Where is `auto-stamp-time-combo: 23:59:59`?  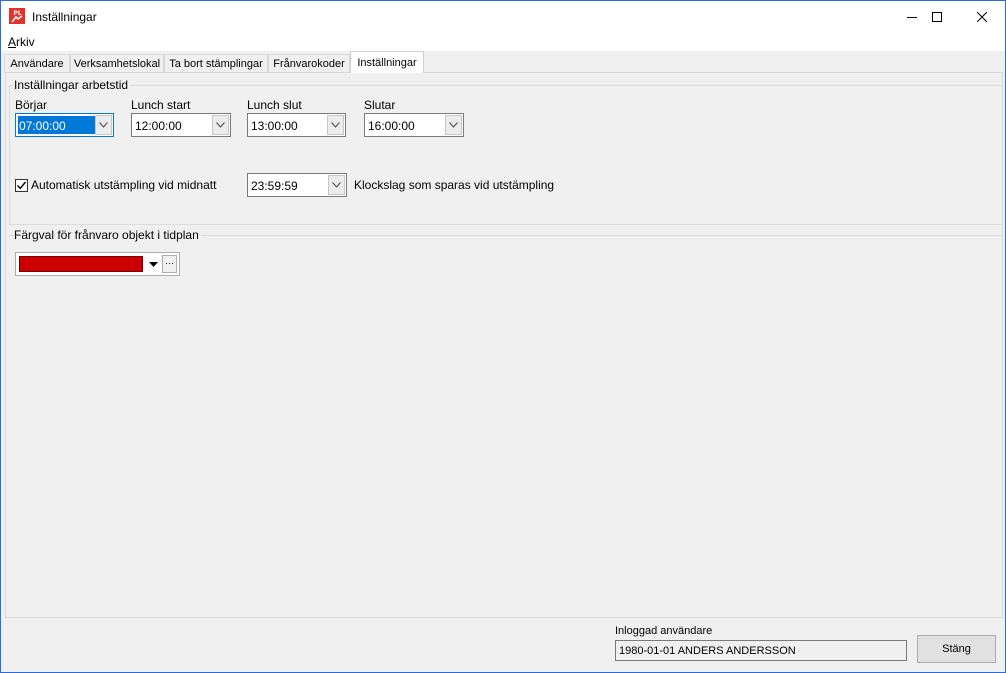
auto-stamp-time-combo: 23:59:59 is located at coordinates (297, 185).